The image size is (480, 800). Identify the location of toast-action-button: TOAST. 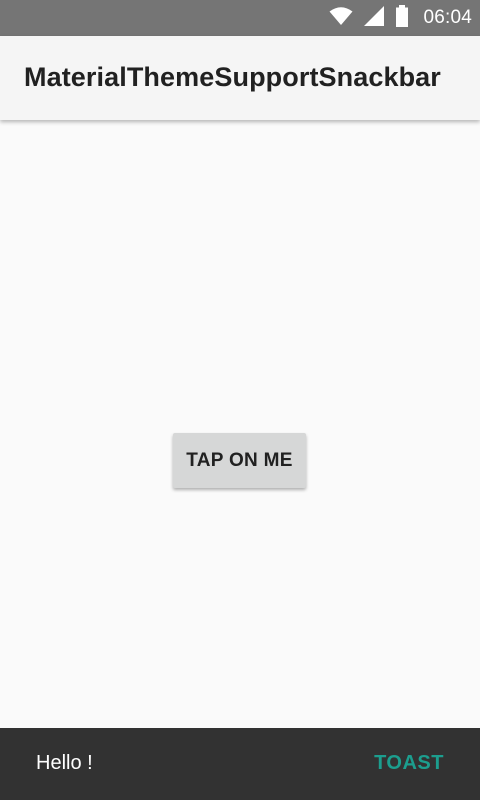
(409, 763).